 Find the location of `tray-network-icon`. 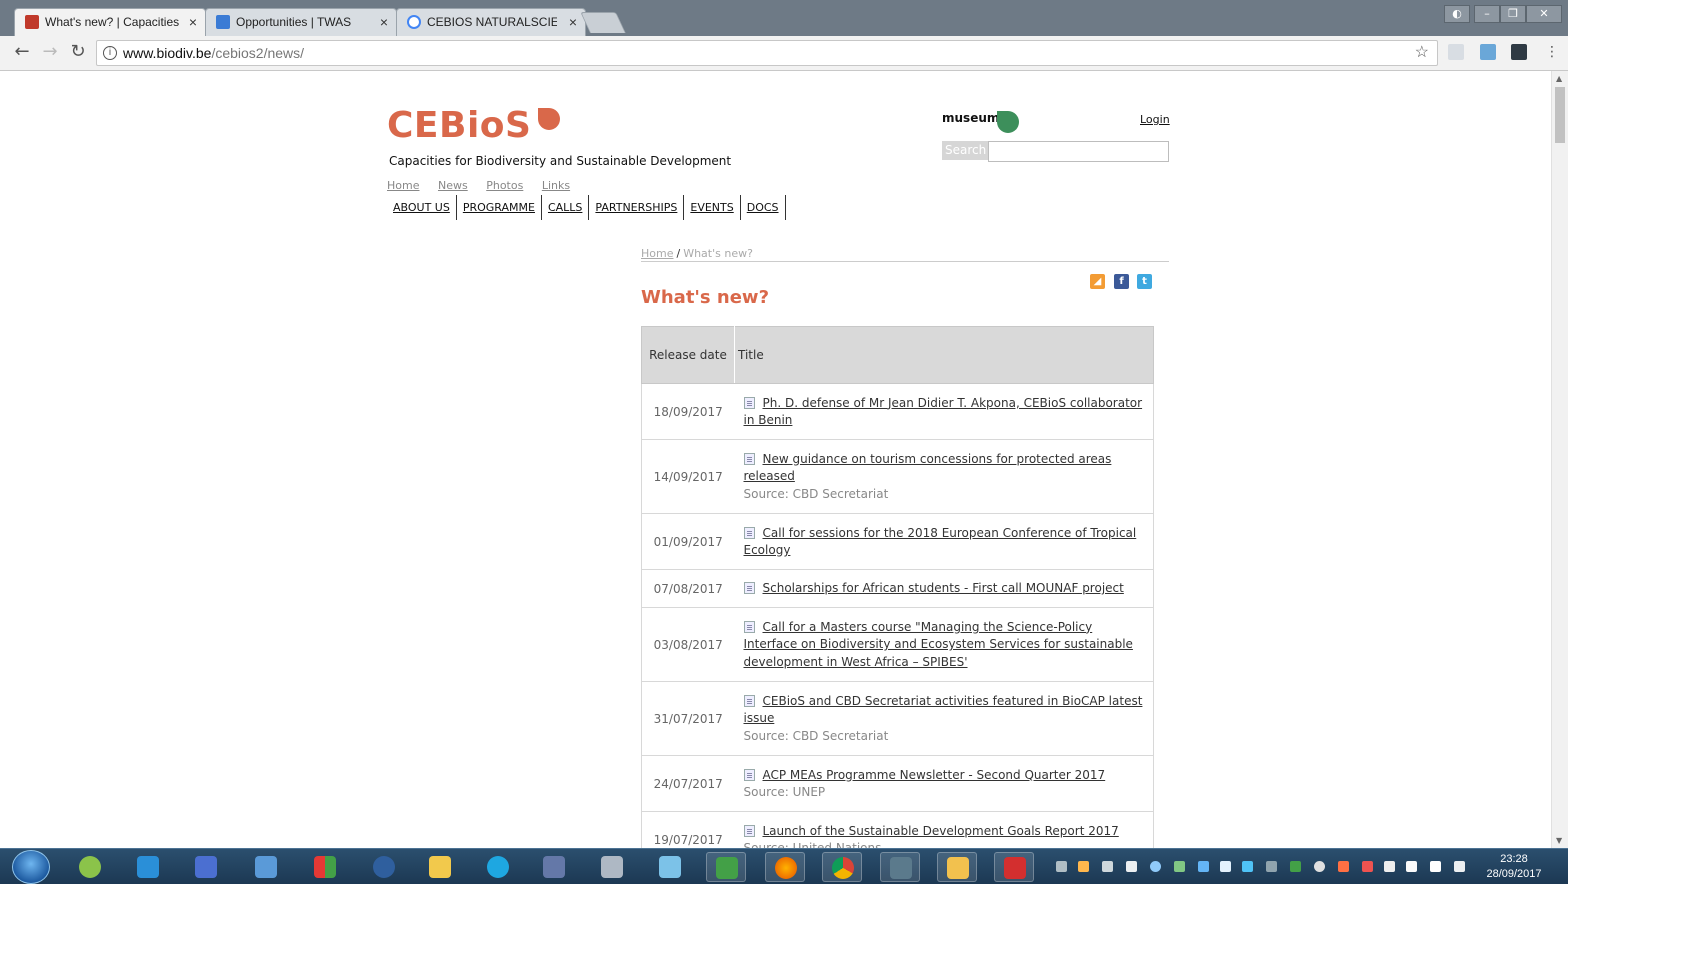

tray-network-icon is located at coordinates (1131, 866).